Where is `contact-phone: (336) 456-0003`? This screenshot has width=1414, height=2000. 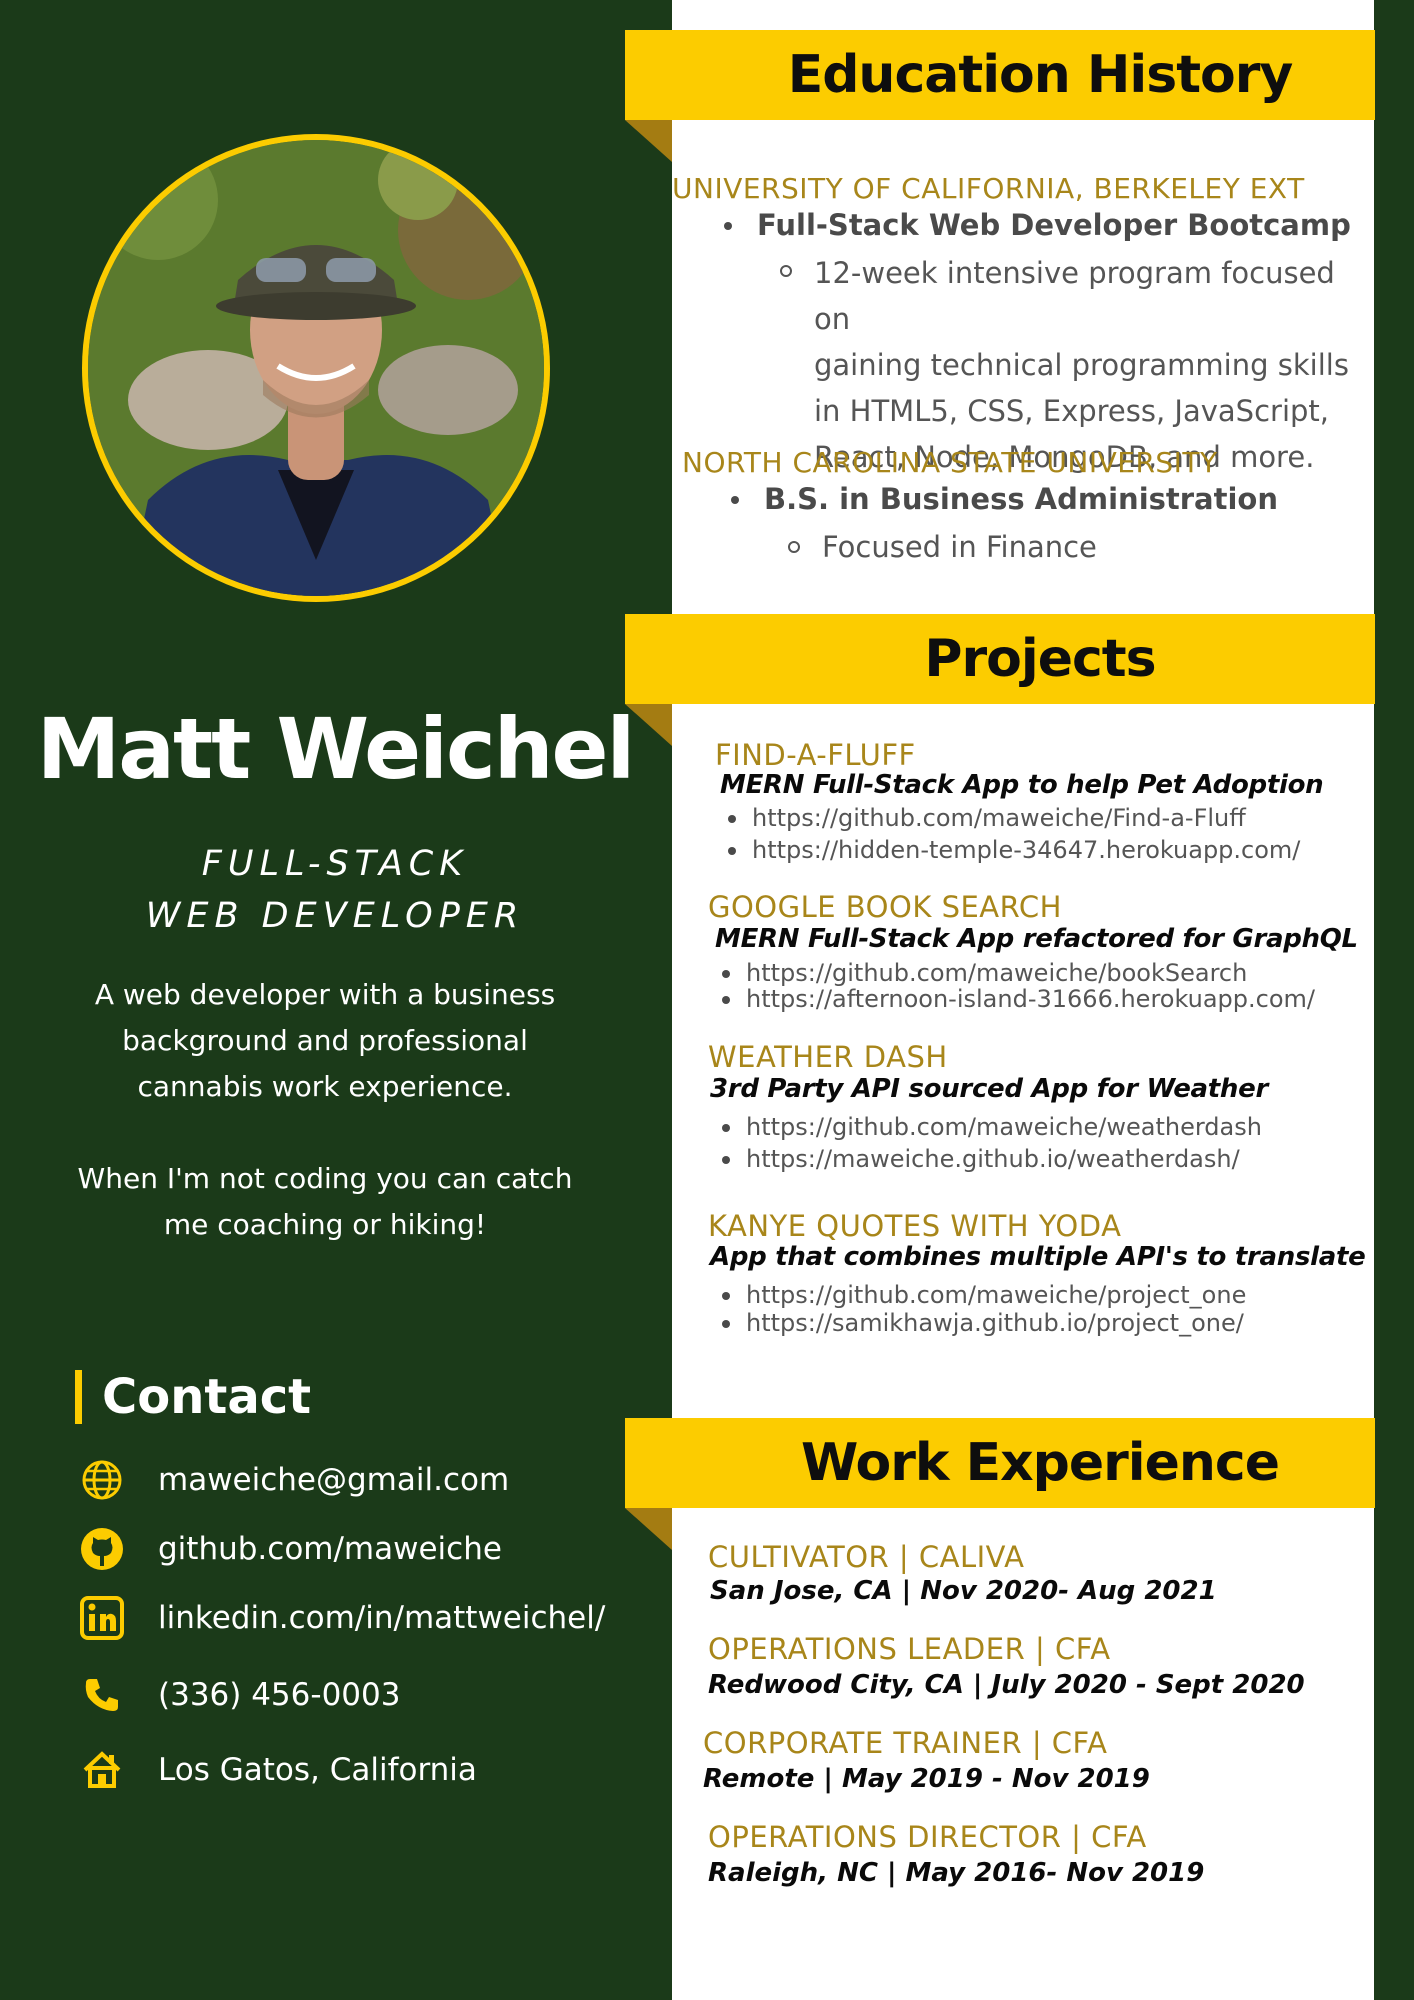 contact-phone: (336) 456-0003 is located at coordinates (279, 1695).